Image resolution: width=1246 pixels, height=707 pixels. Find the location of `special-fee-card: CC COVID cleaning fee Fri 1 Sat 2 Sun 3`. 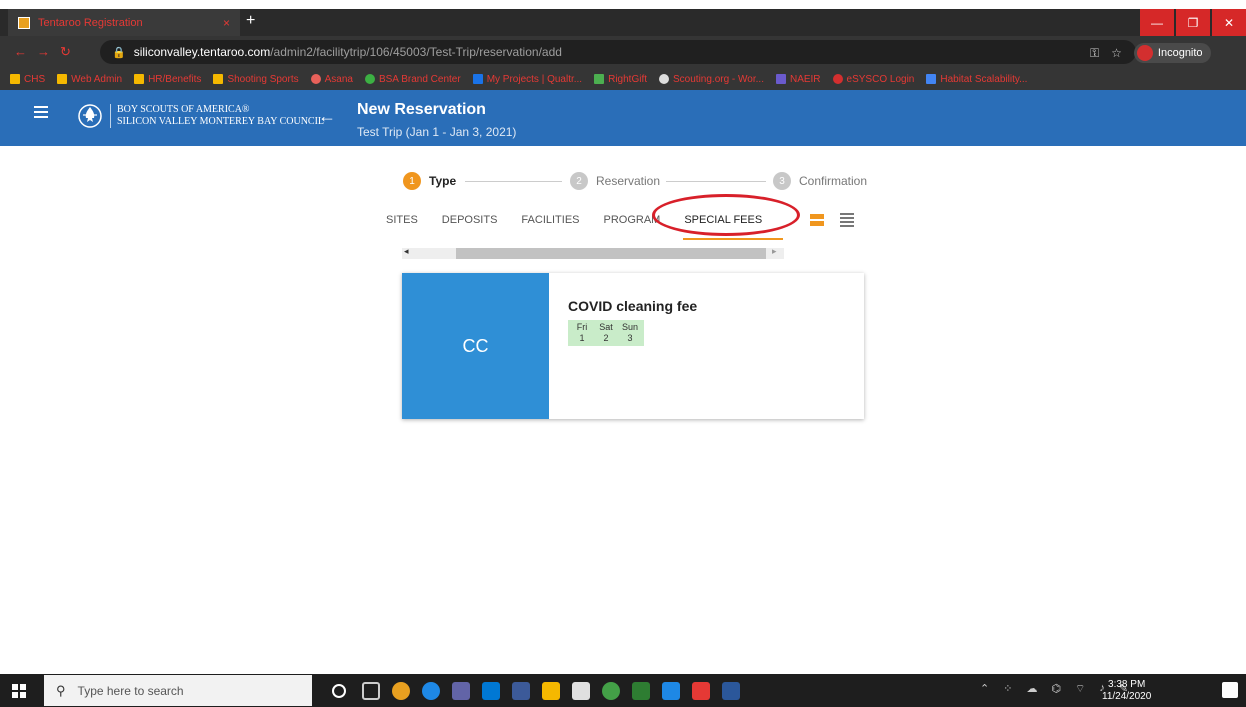

special-fee-card: CC COVID cleaning fee Fri 1 Sat 2 Sun 3 is located at coordinates (633, 346).